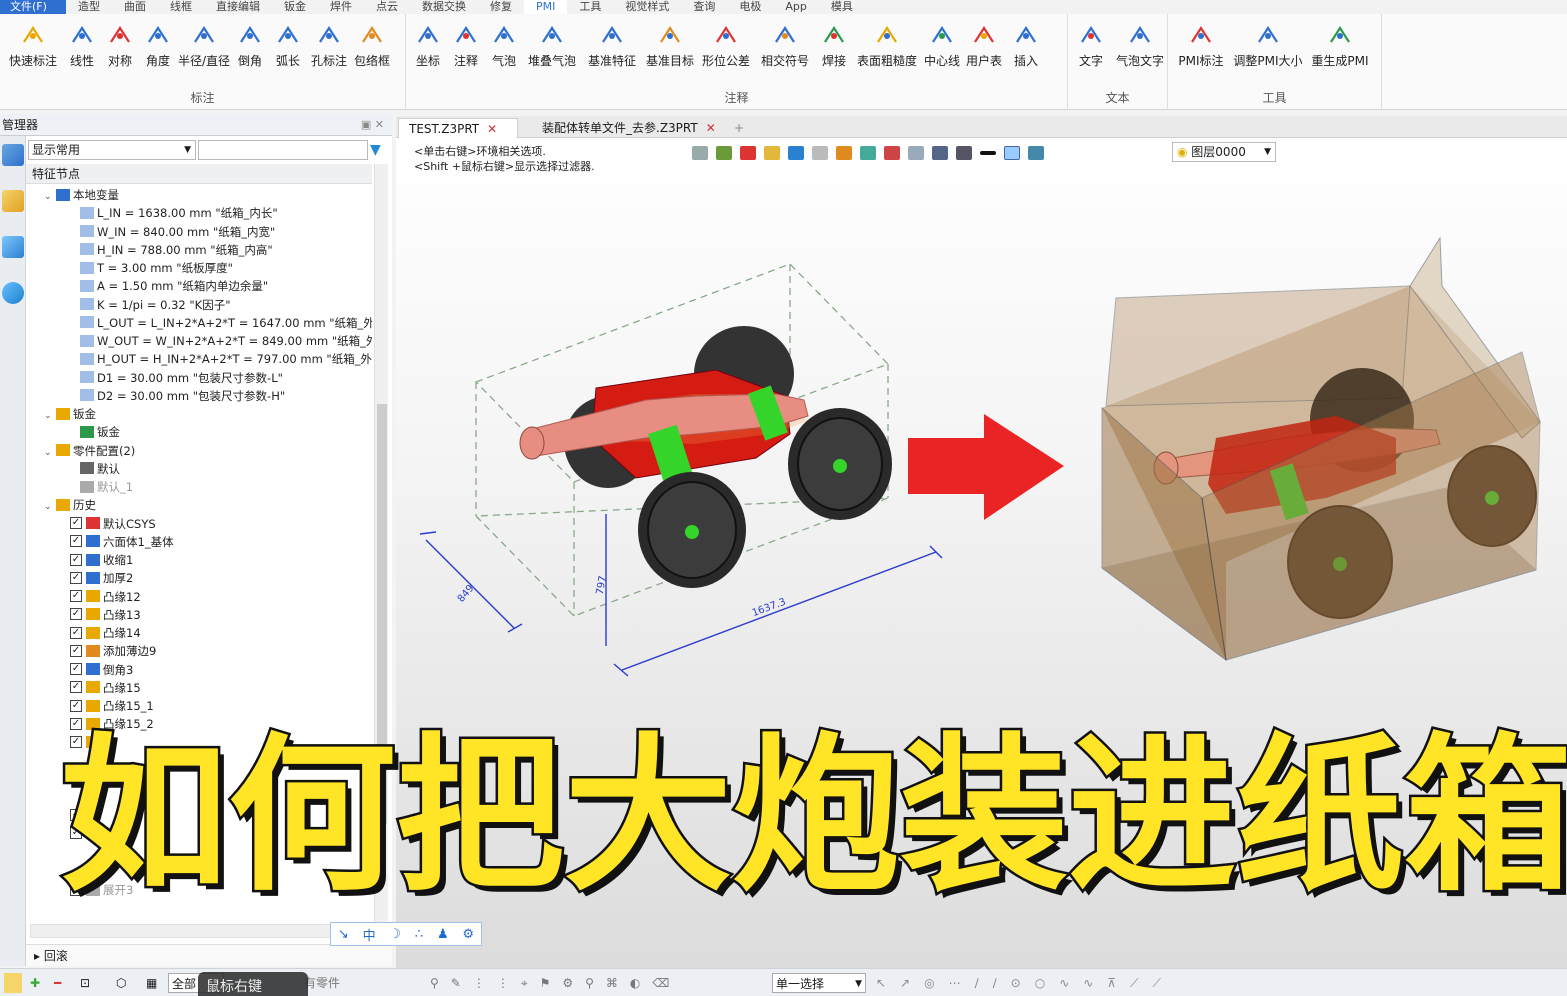  I want to click on tree-node: ✓ 凸缘15_1, so click(112, 706).